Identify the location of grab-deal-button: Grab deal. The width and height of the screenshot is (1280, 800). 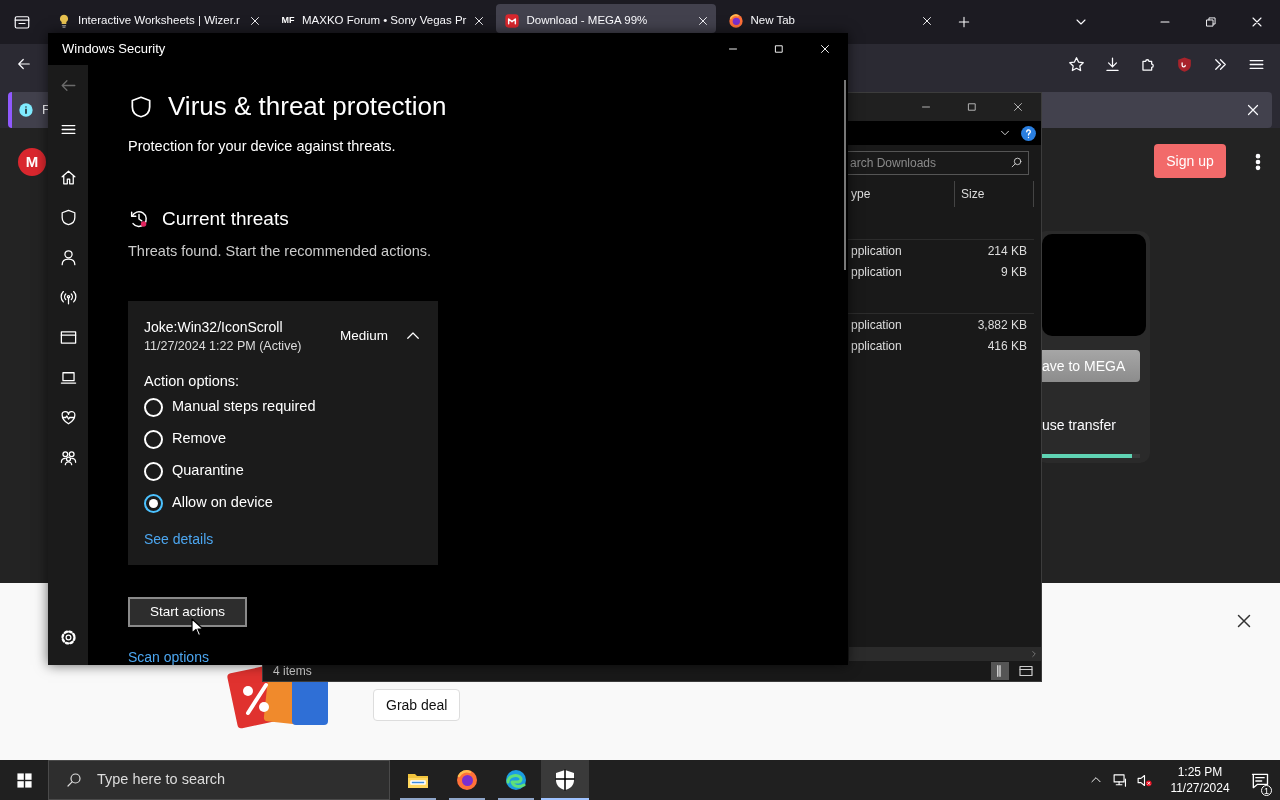
(417, 705).